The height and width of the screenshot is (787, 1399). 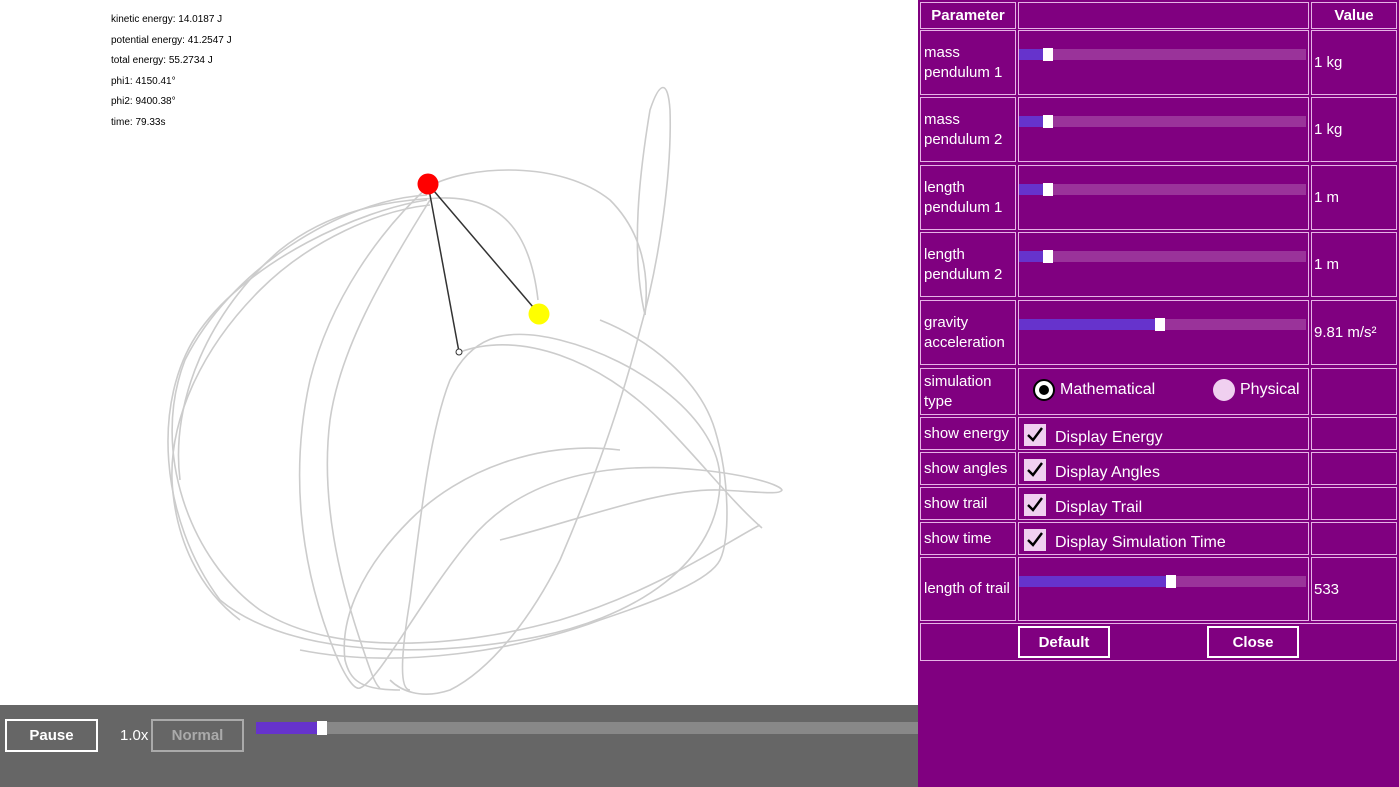 I want to click on radio-mathematical: Mathematical, so click(x=1094, y=390).